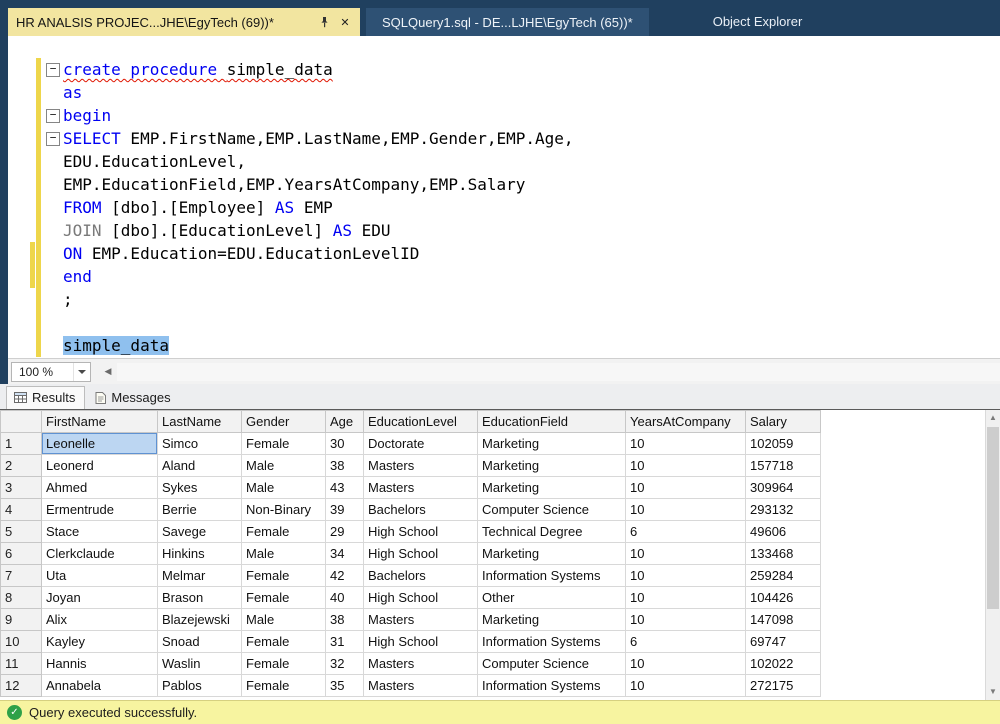  I want to click on grid-cell: Blazejewski, so click(199, 619).